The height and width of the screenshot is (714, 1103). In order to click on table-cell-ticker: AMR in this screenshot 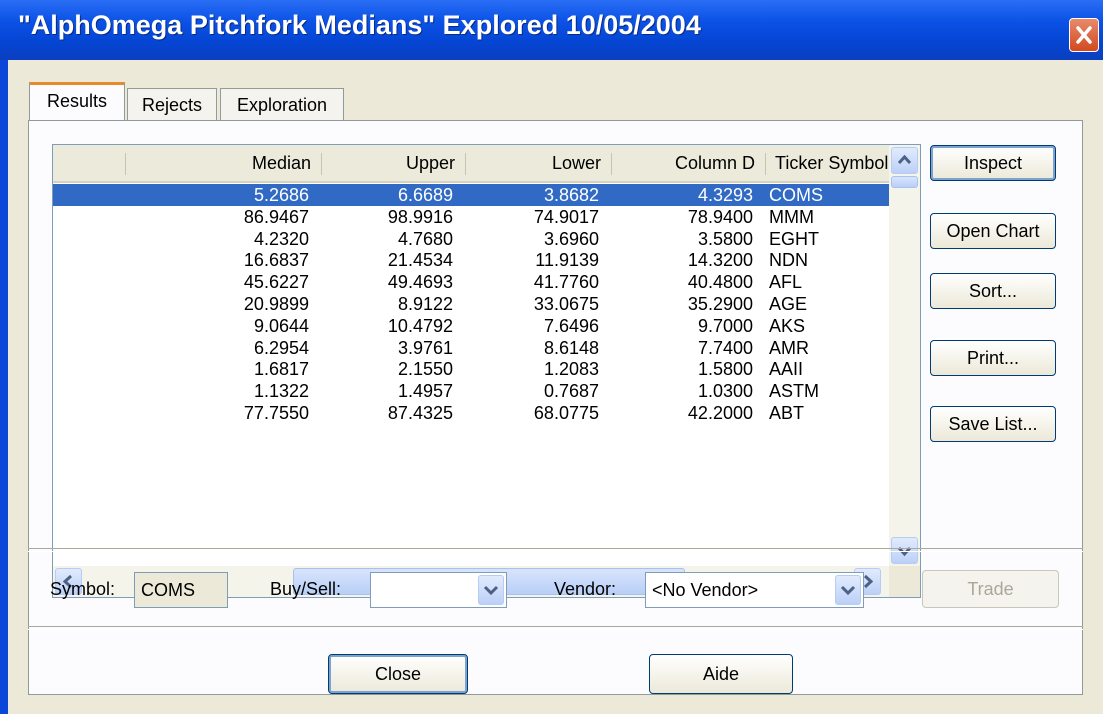, I will do `click(789, 347)`.